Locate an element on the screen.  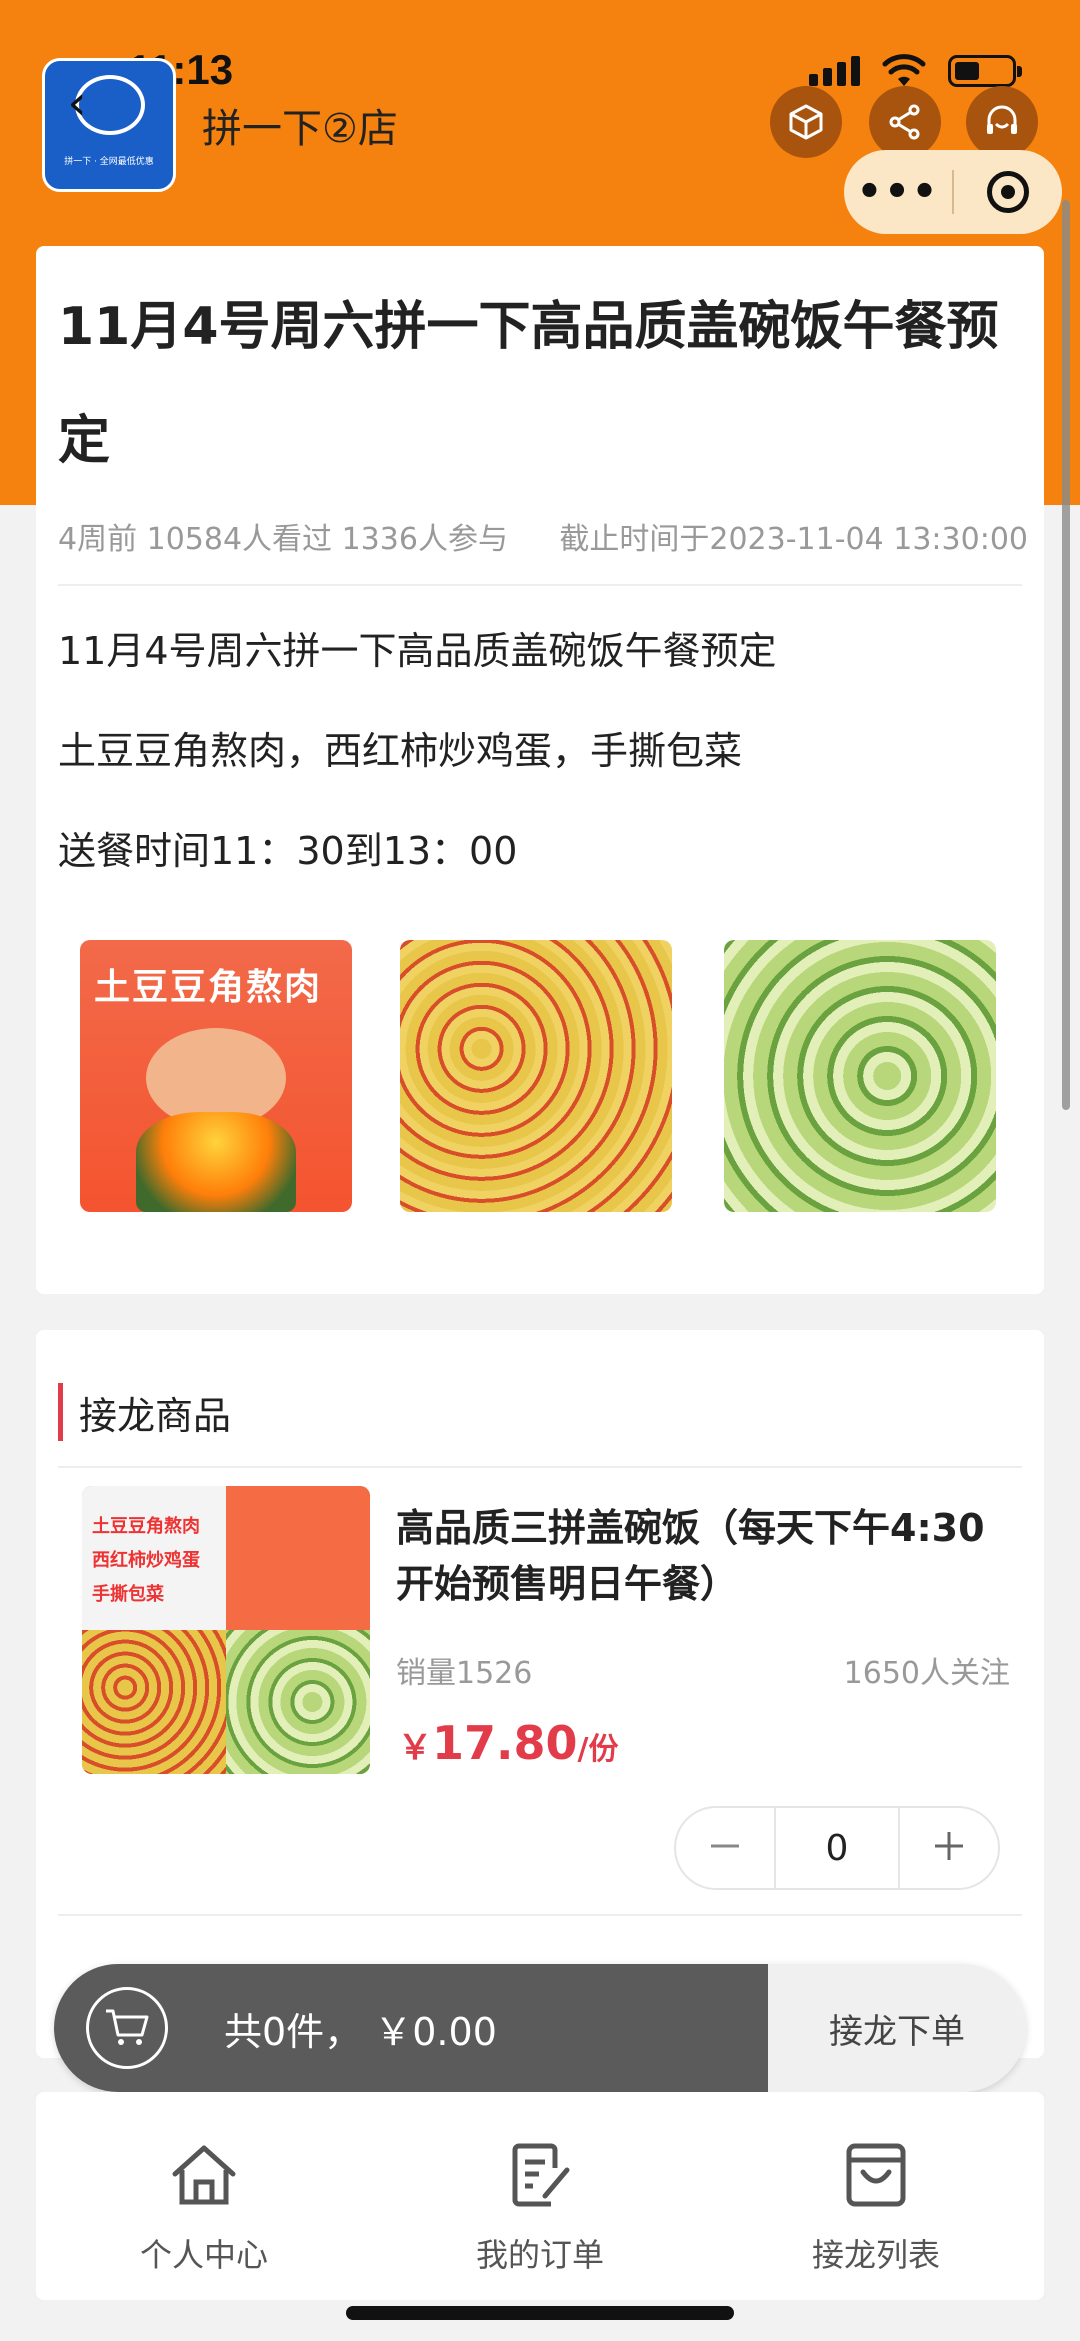
cellular-signal-icon is located at coordinates (834, 71).